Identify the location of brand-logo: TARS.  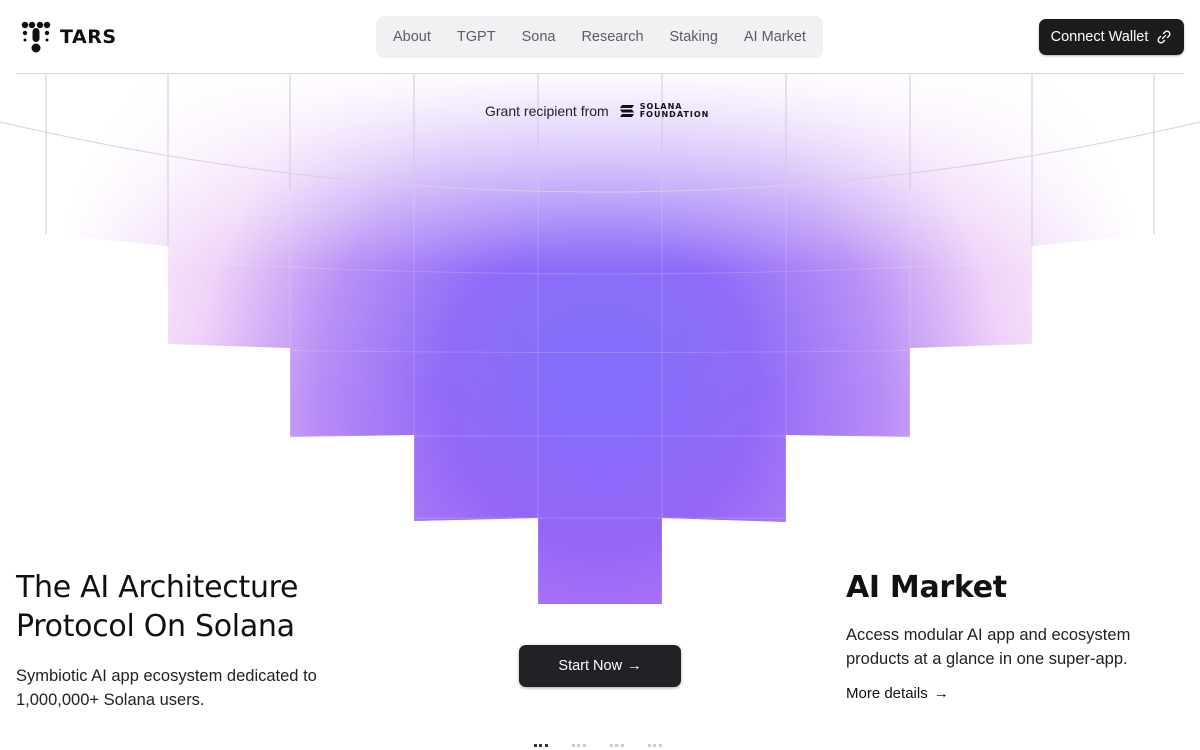
(68, 37).